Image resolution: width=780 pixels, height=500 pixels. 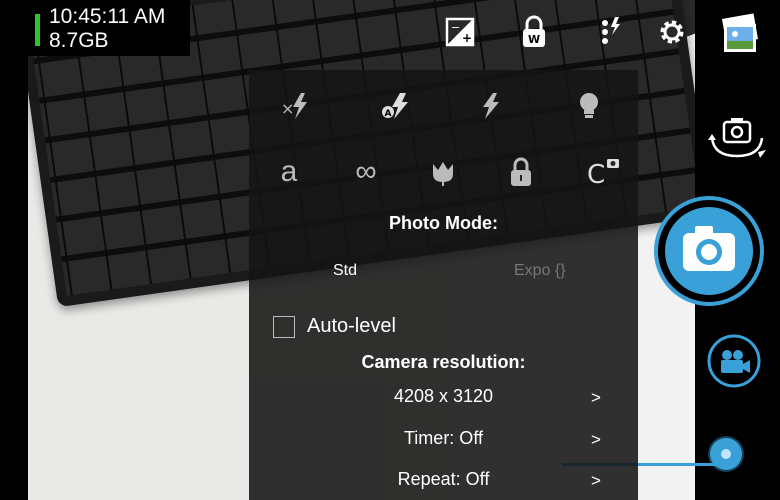 What do you see at coordinates (366, 172) in the screenshot?
I see `focus-infinity-icon: ∞` at bounding box center [366, 172].